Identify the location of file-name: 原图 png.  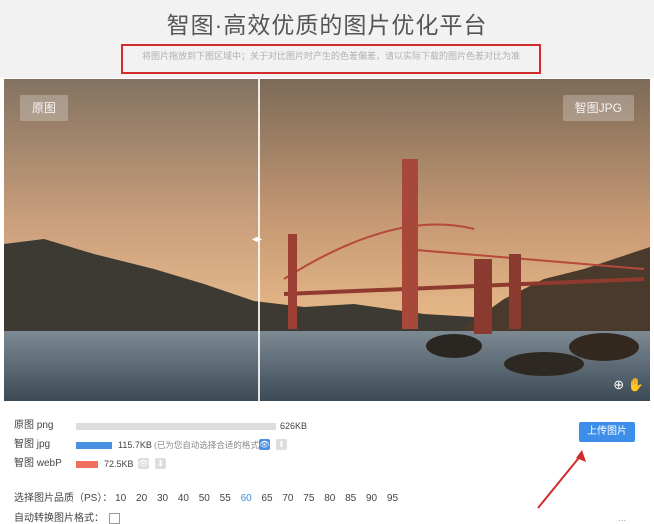
(34, 425).